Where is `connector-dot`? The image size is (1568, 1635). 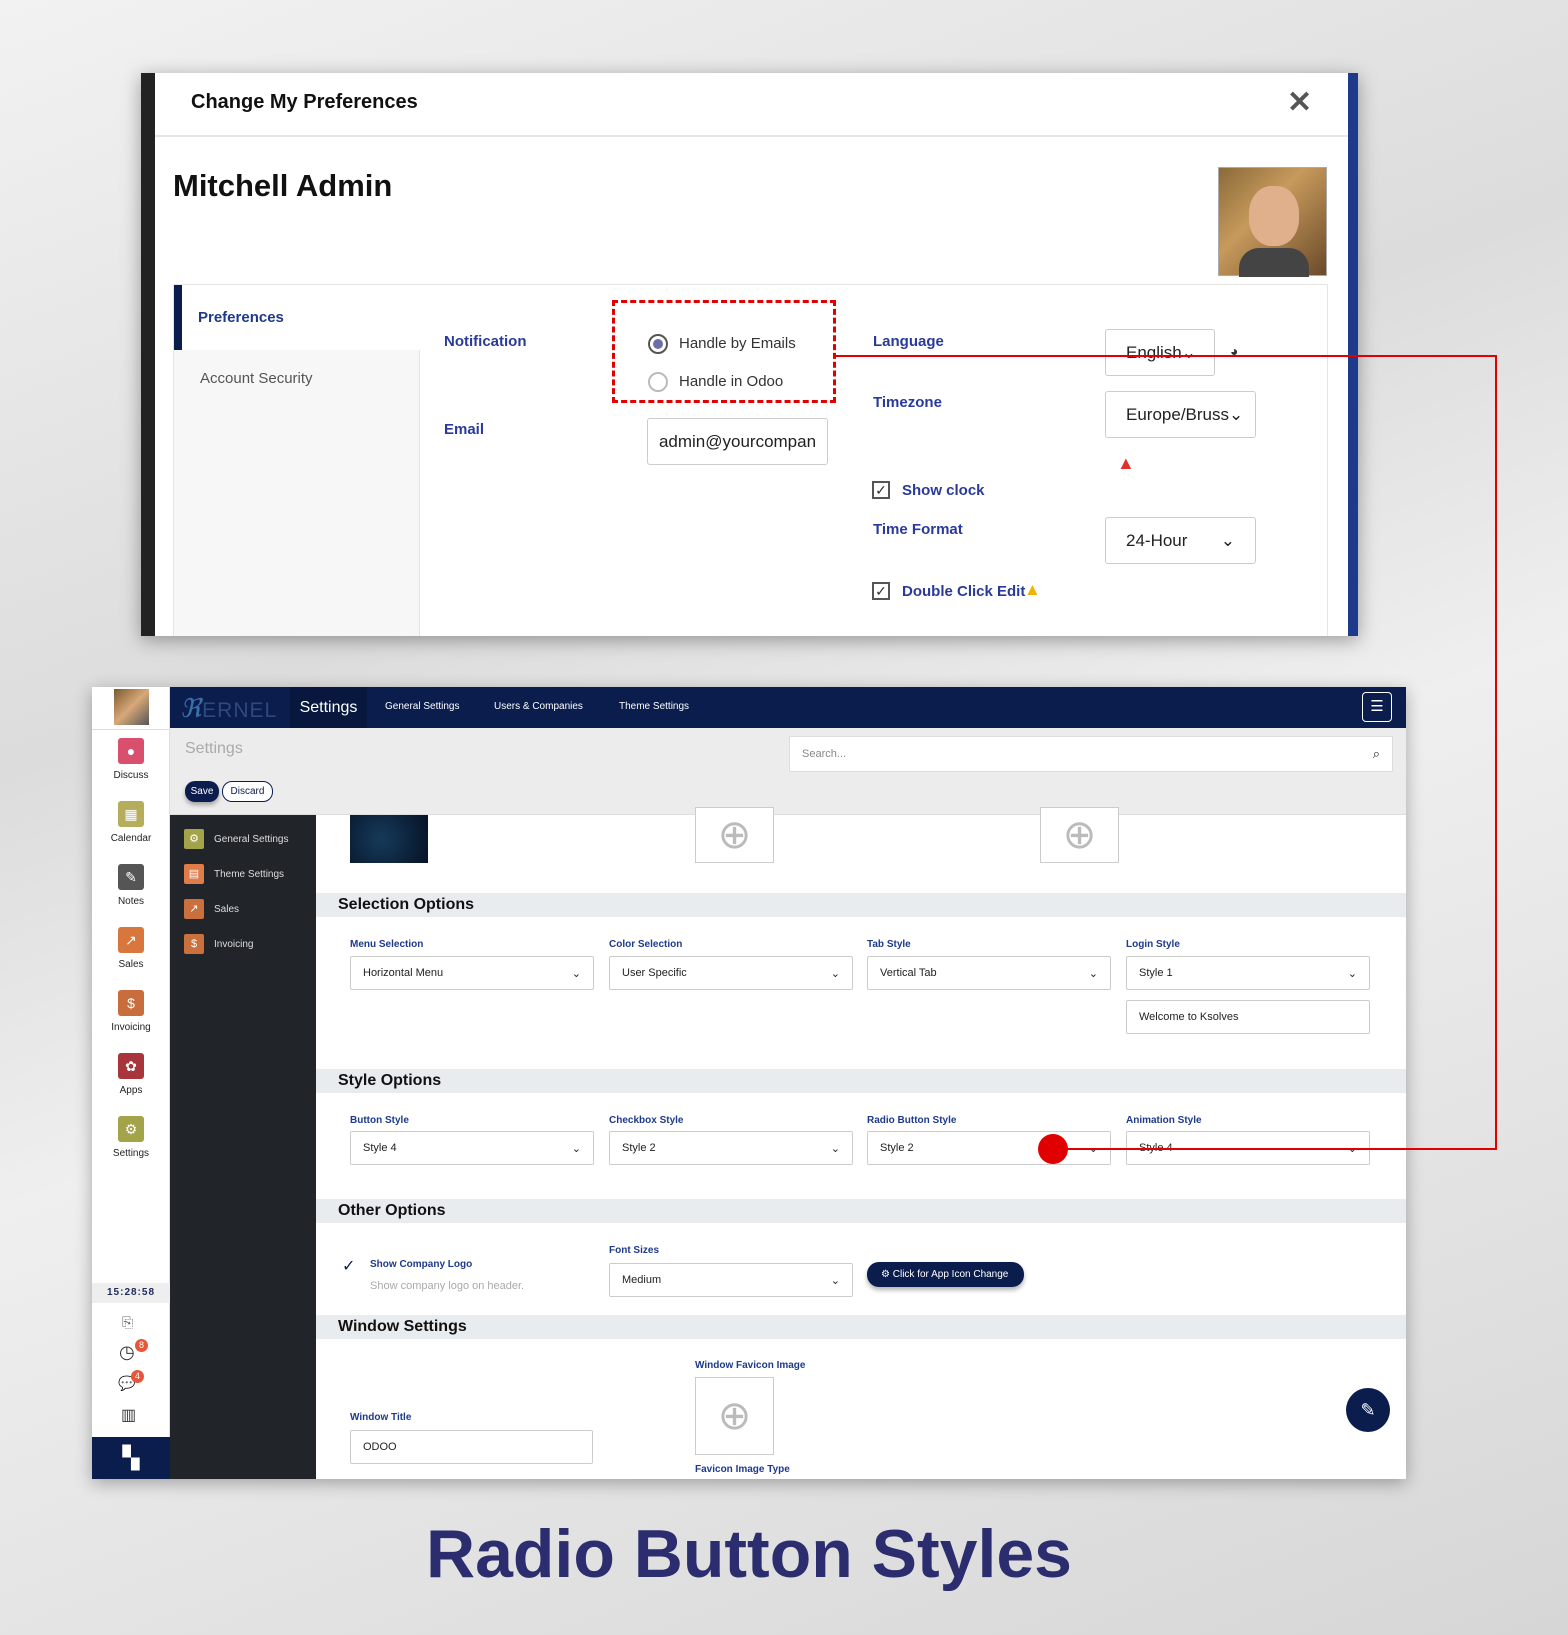
connector-dot is located at coordinates (1053, 1149).